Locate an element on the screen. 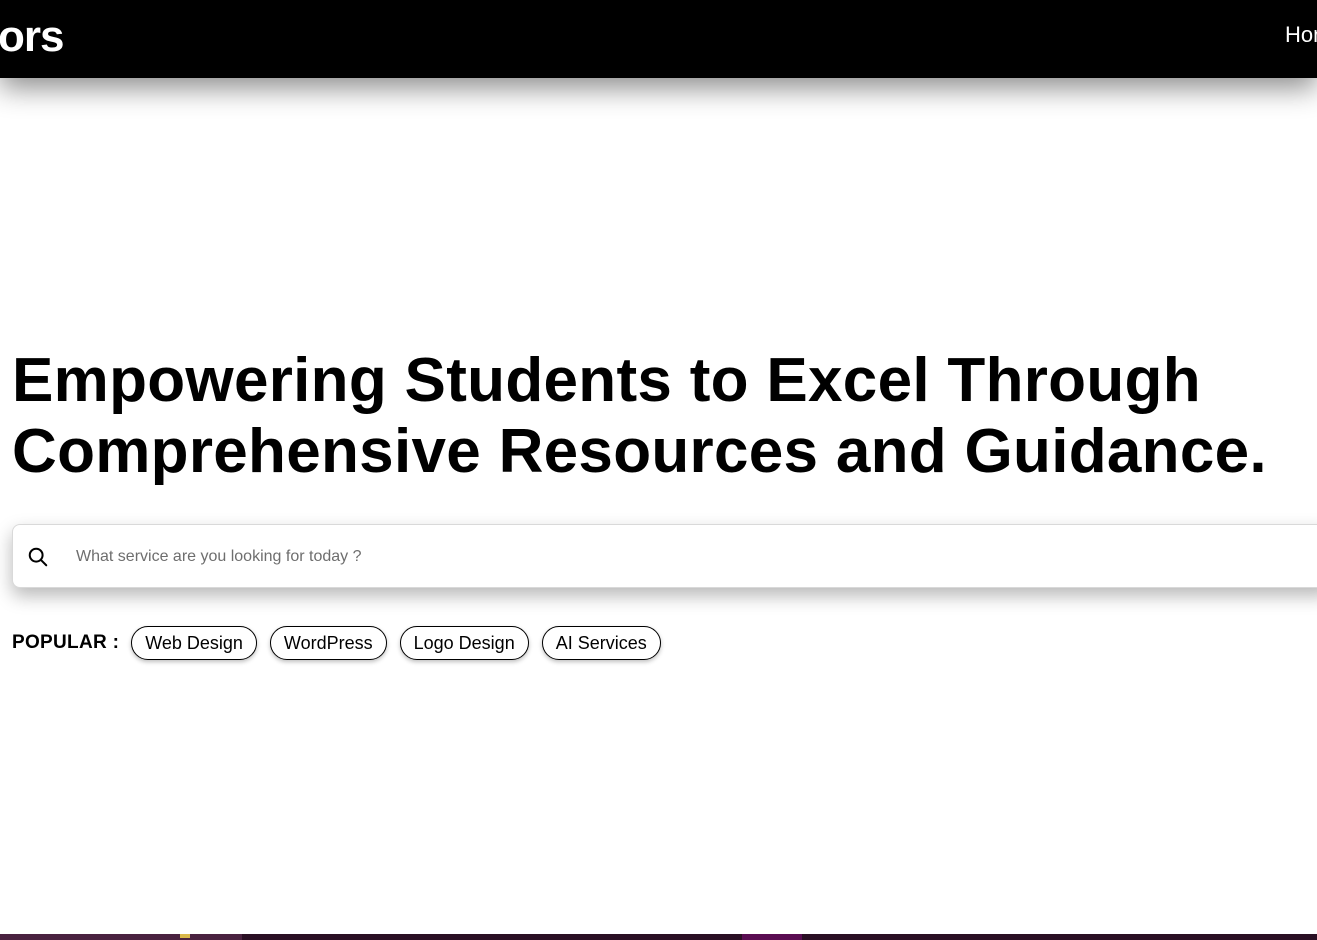 This screenshot has height=940, width=1317. search-icon is located at coordinates (38, 557).